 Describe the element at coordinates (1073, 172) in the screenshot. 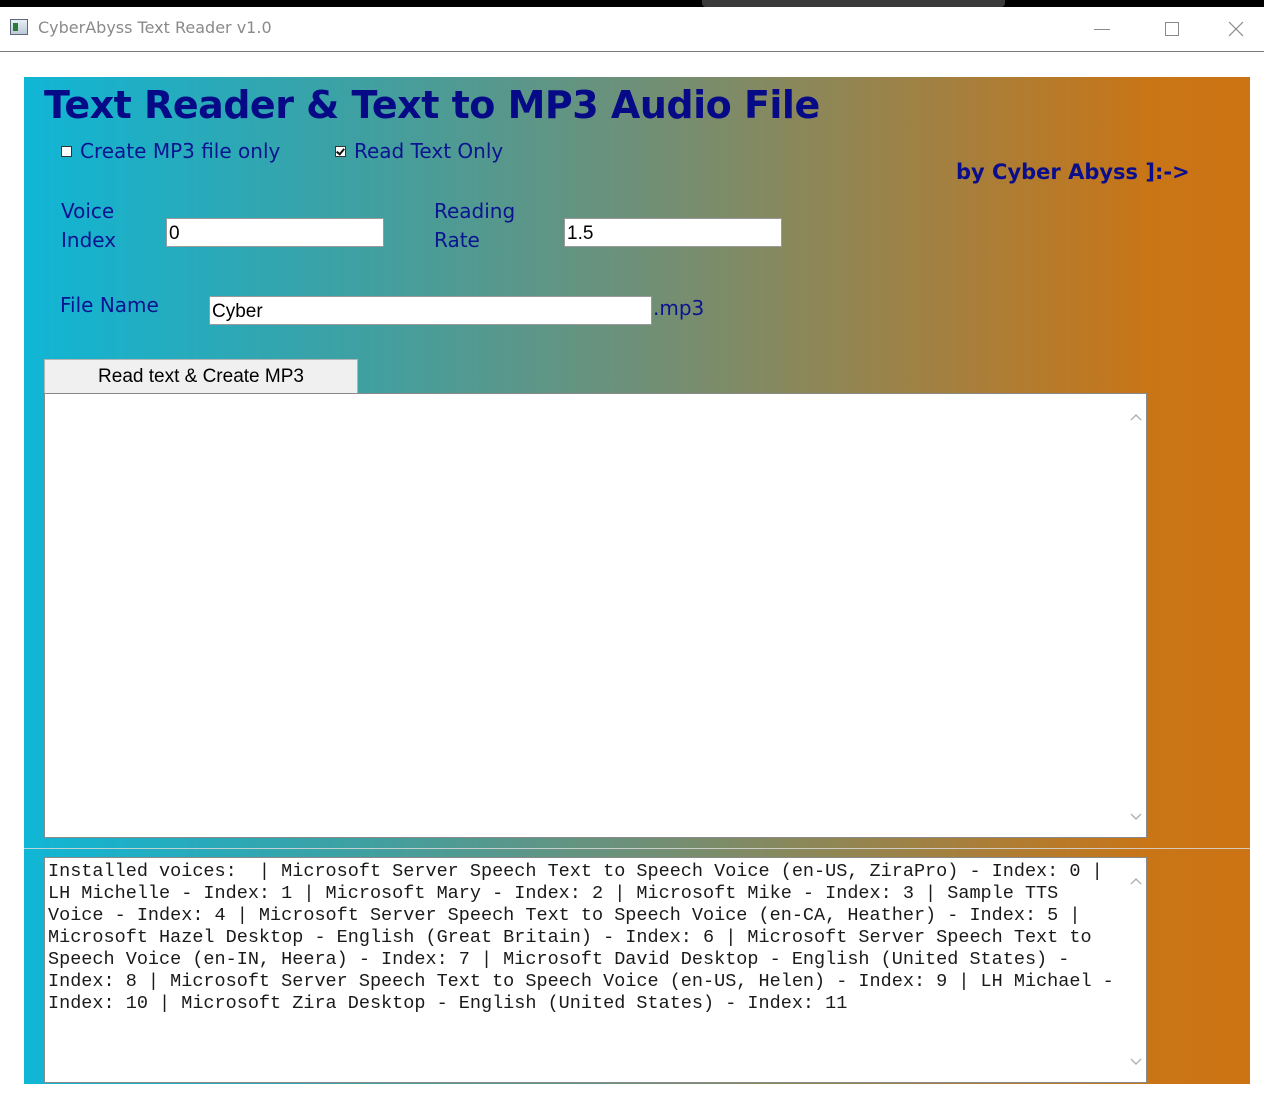

I see `author-byline: by Cyber Abyss ]:->` at that location.